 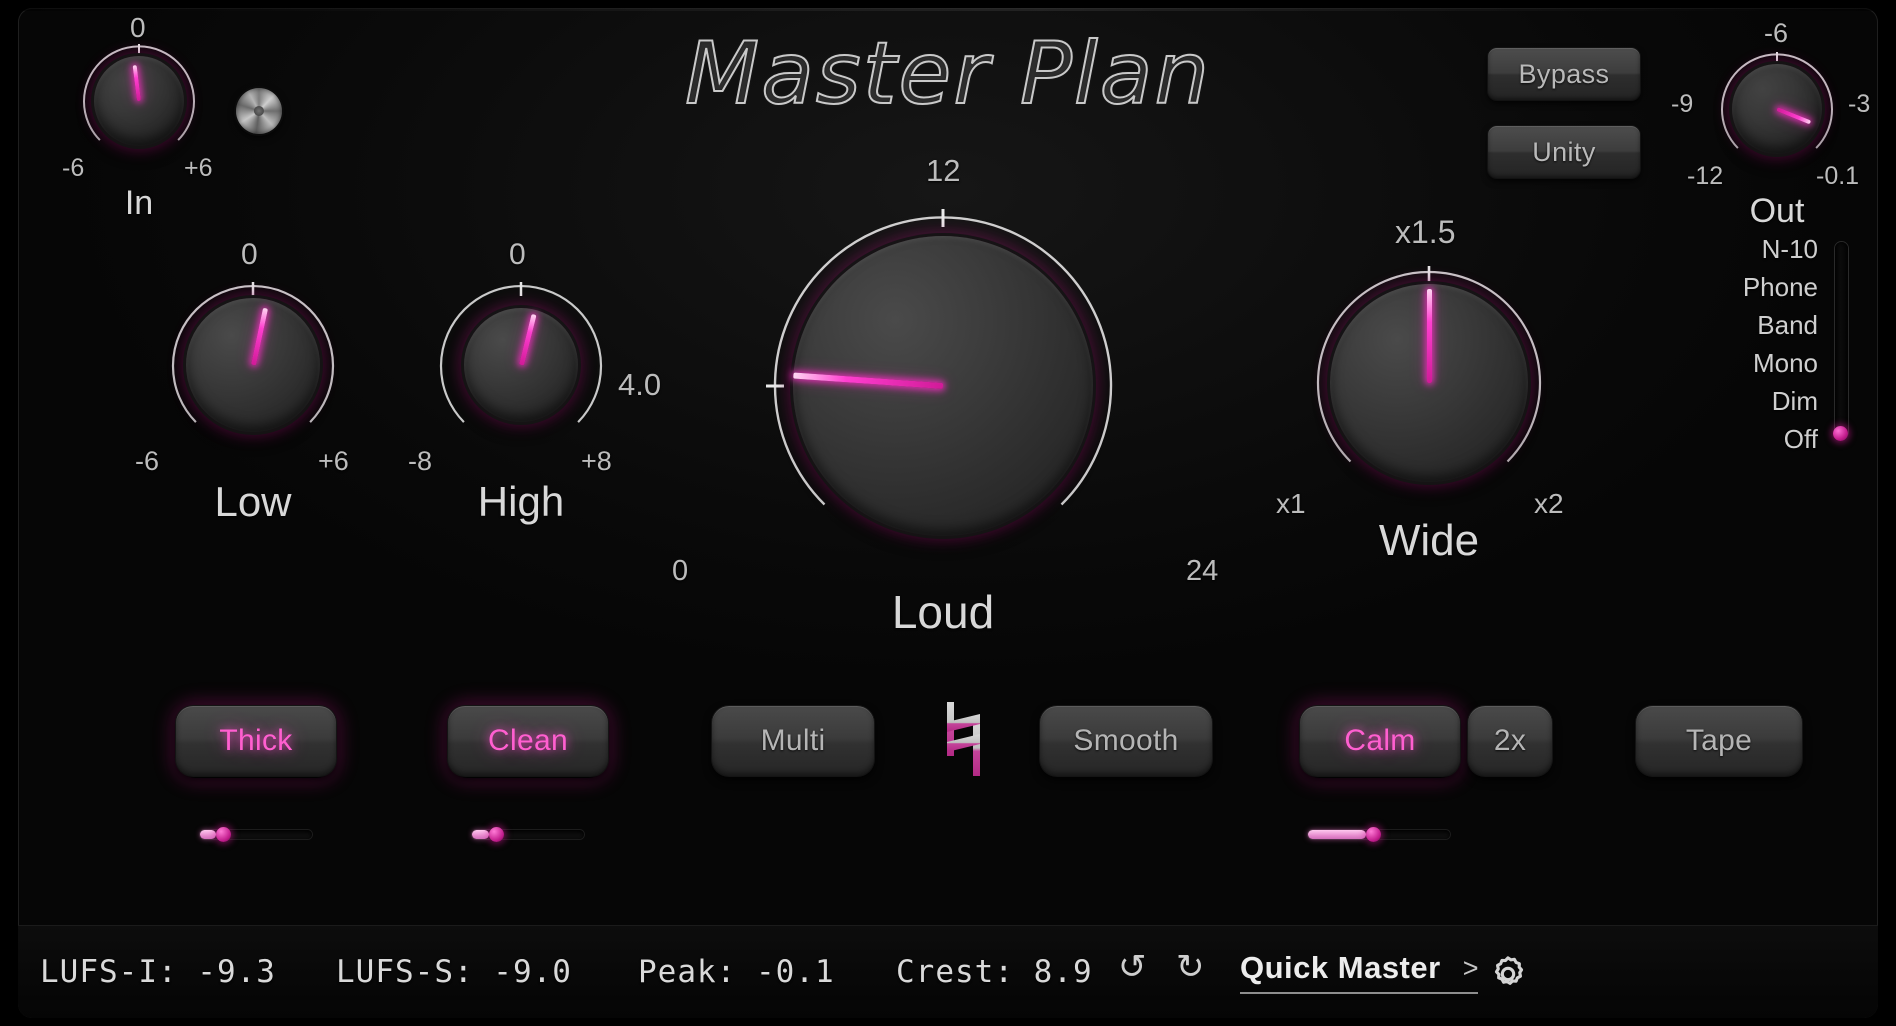 I want to click on thick-button-label: Thick, so click(x=256, y=740).